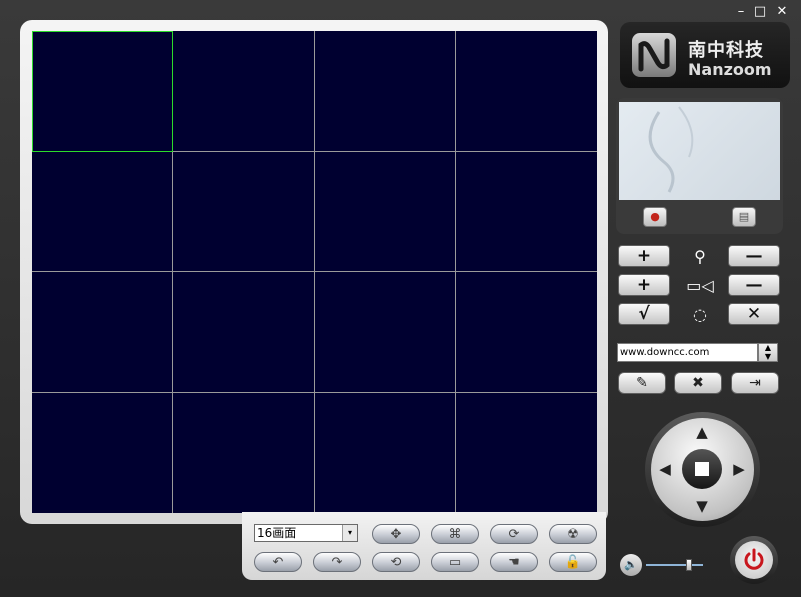  I want to click on redo-icon: ↷, so click(337, 562).